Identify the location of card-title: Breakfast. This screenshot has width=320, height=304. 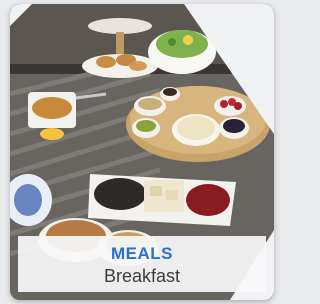
(142, 276).